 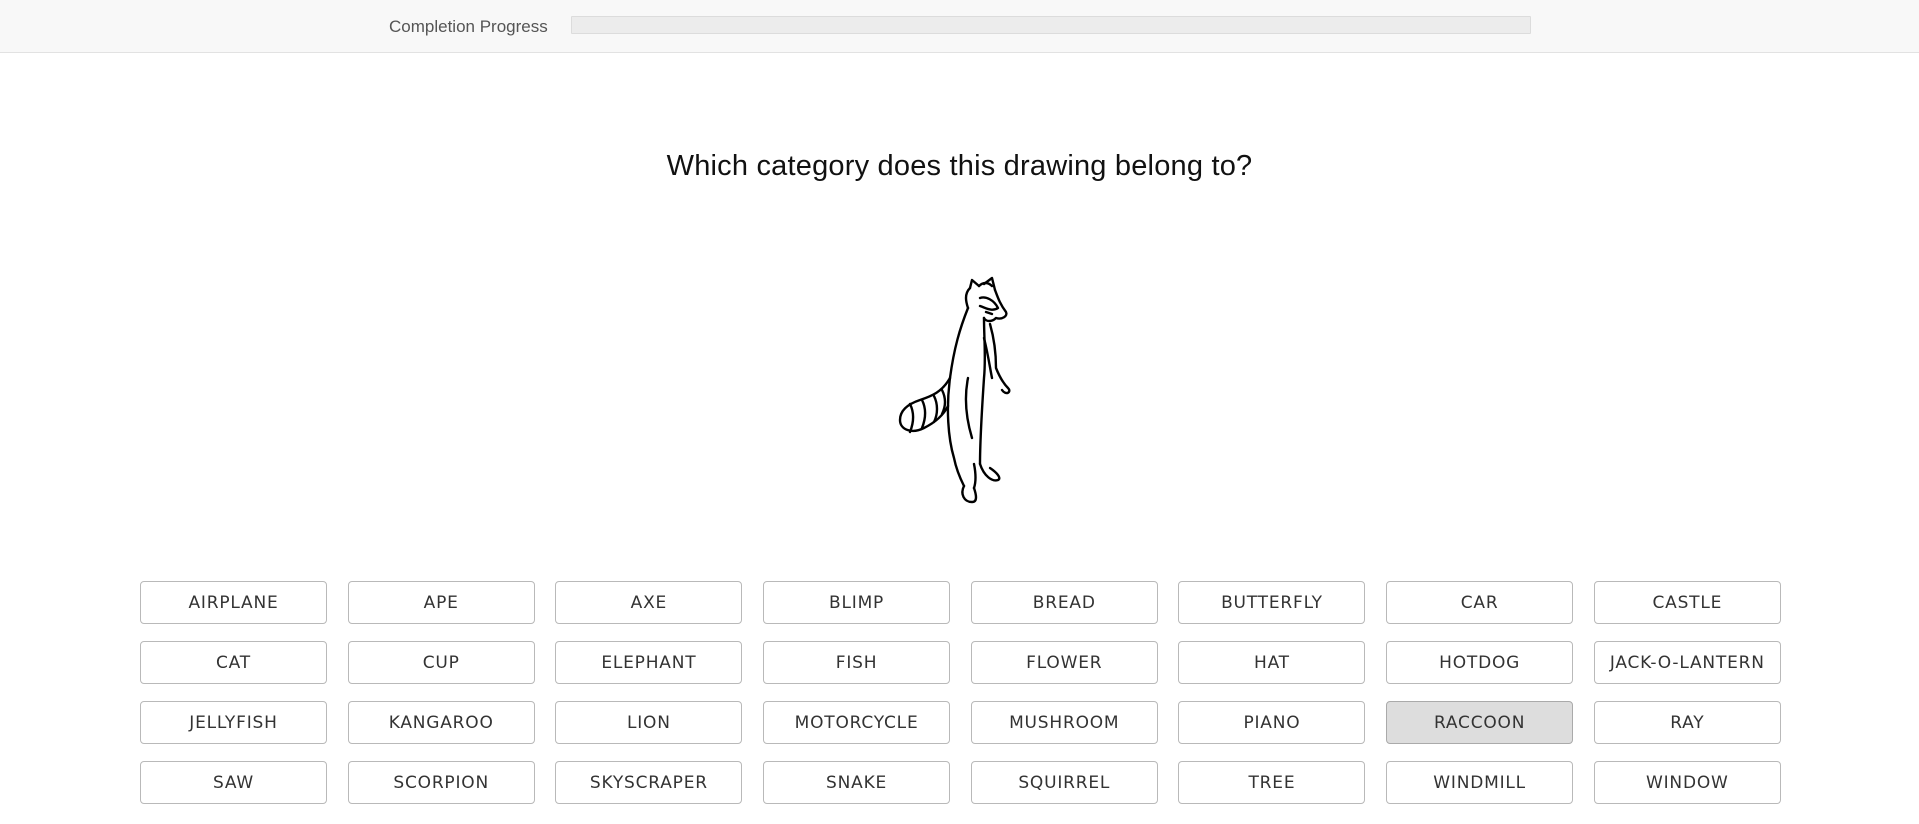 I want to click on progress-label: Completion Progress, so click(x=468, y=26).